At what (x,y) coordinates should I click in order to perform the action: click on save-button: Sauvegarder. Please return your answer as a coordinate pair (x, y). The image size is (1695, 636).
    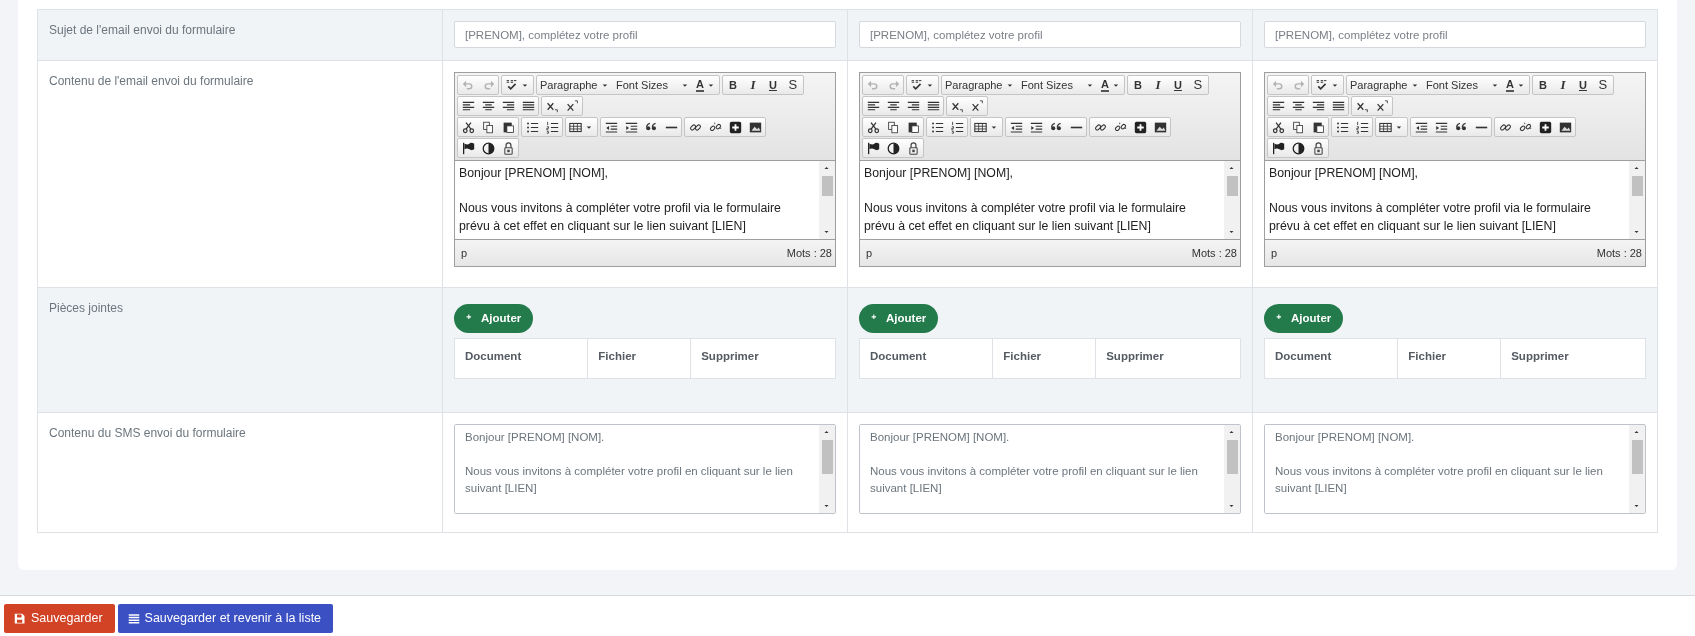
    Looking at the image, I should click on (59, 618).